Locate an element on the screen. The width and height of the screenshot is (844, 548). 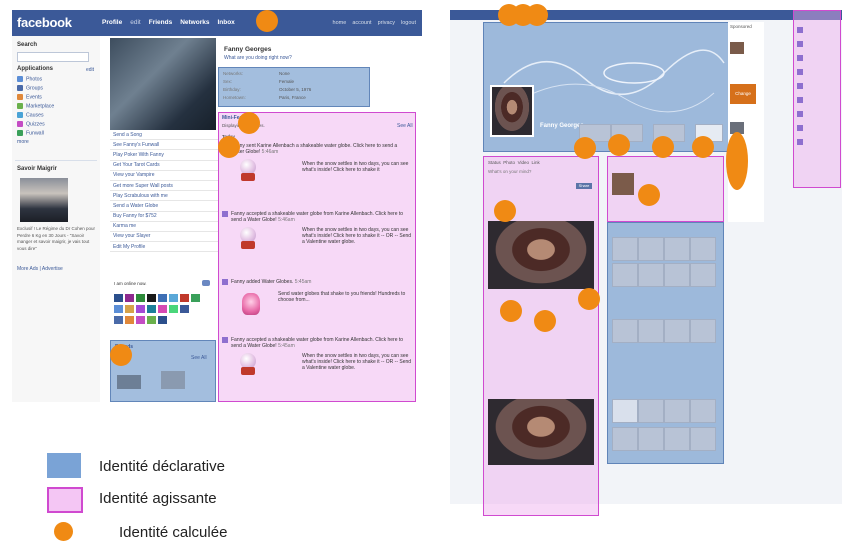
action-item: View your Vampire is located at coordinates (164, 176).